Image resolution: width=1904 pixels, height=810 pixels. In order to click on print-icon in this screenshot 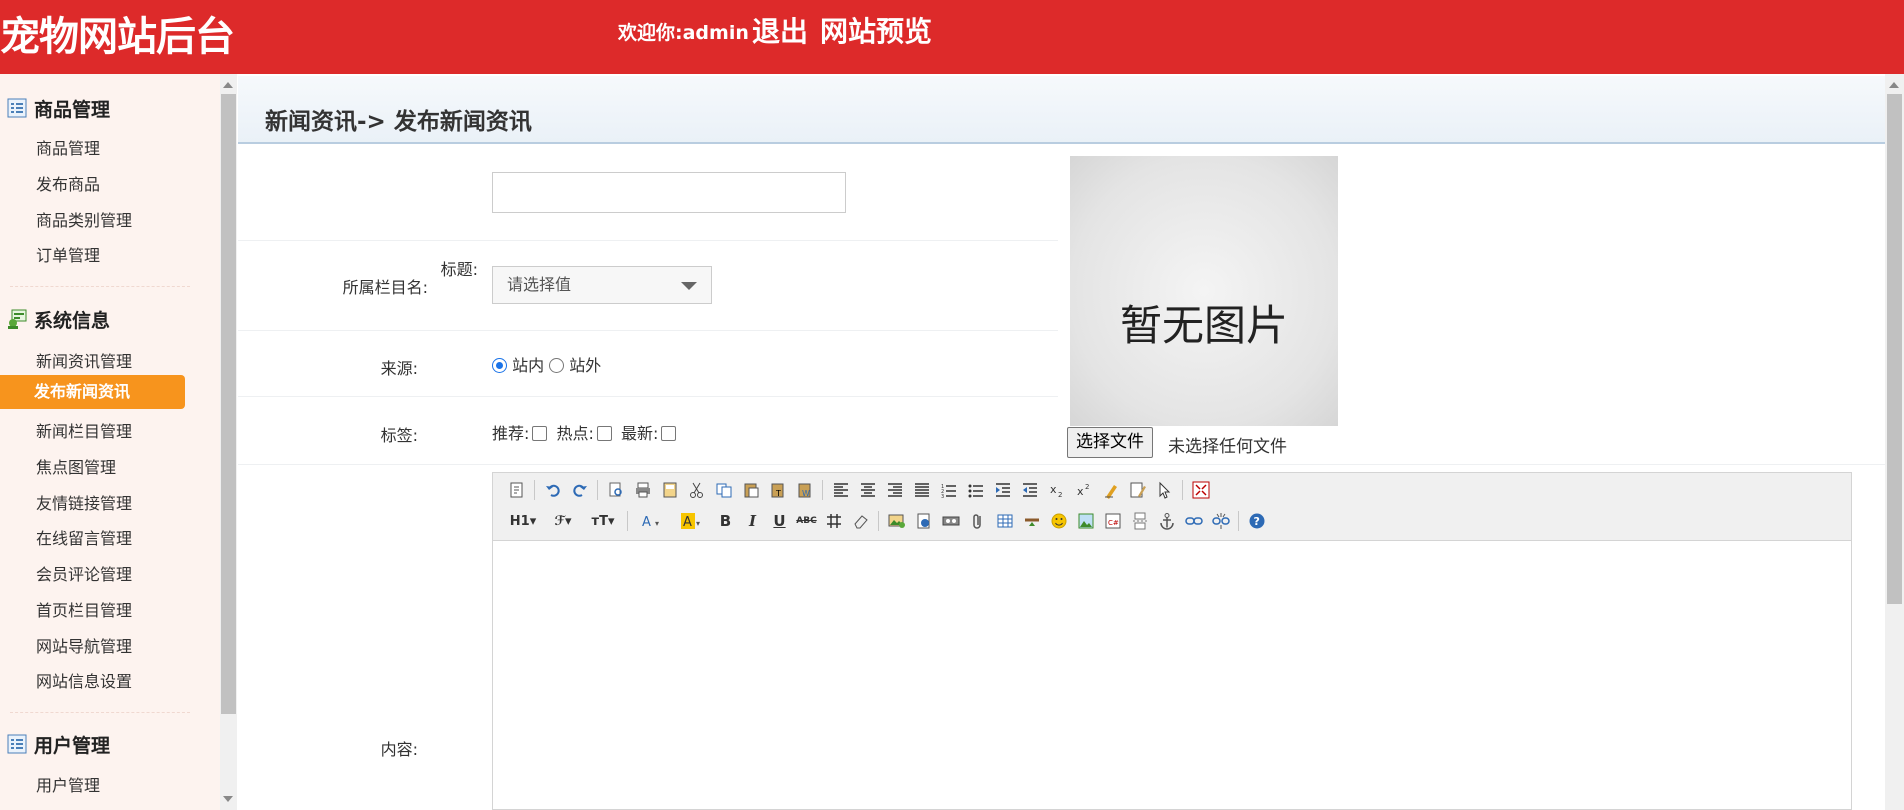, I will do `click(642, 490)`.